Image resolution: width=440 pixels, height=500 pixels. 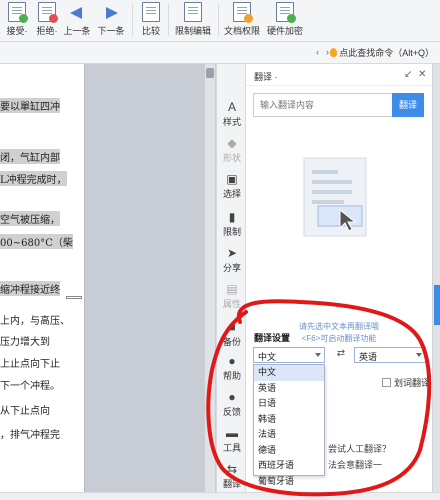 What do you see at coordinates (36, 241) in the screenshot?
I see `doc-line: 00~680°C（柴` at bounding box center [36, 241].